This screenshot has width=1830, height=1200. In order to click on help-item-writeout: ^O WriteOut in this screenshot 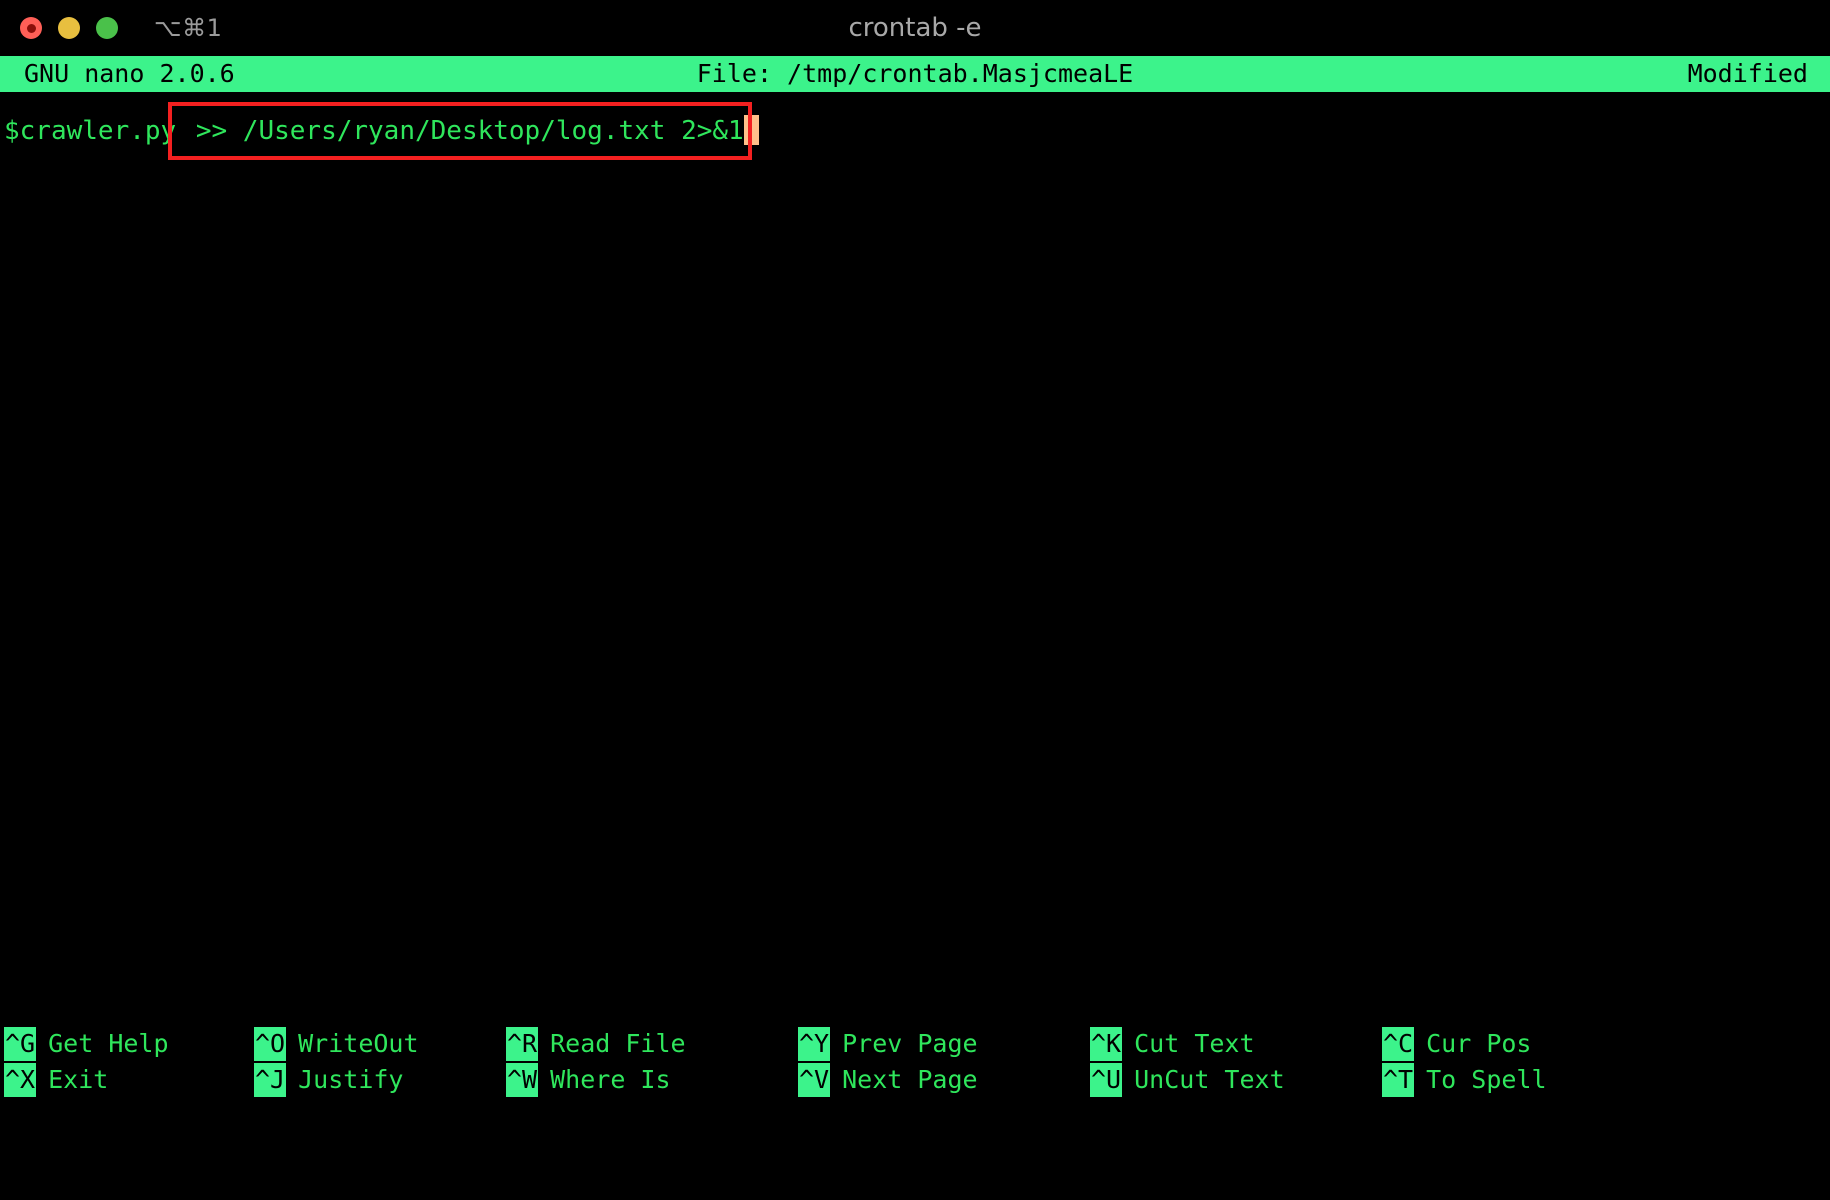, I will do `click(380, 1044)`.